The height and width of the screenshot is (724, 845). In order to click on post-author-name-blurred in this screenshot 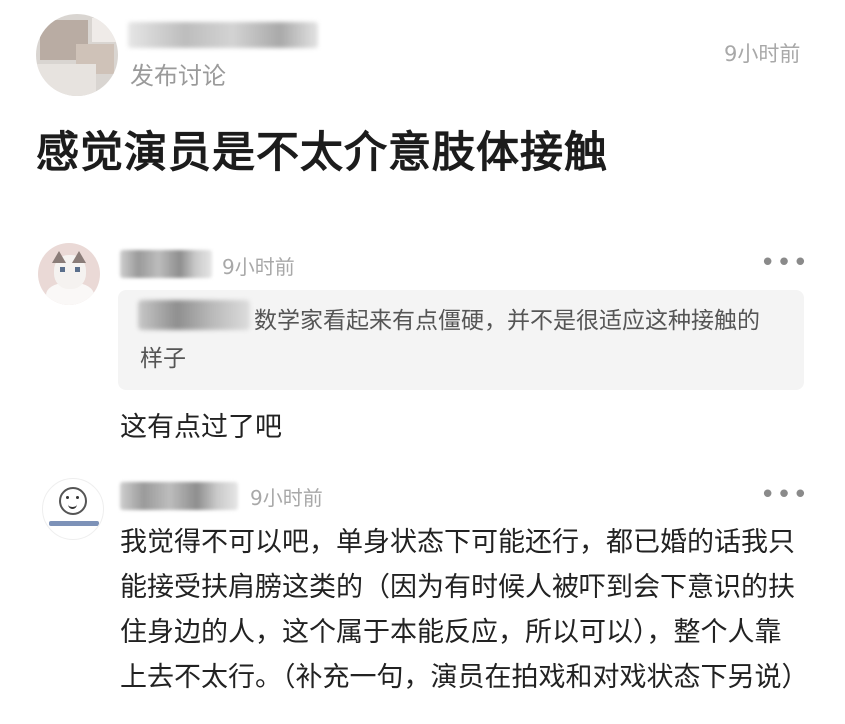, I will do `click(223, 35)`.